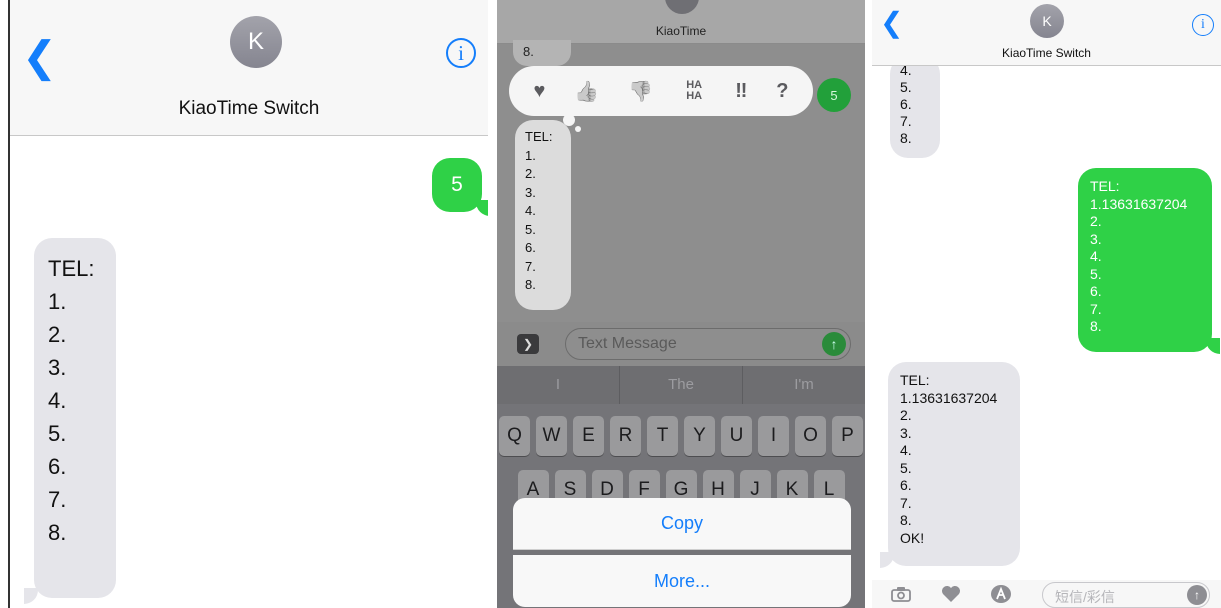 This screenshot has width=1221, height=608. Describe the element at coordinates (682, 7) in the screenshot. I see `avatar` at that location.